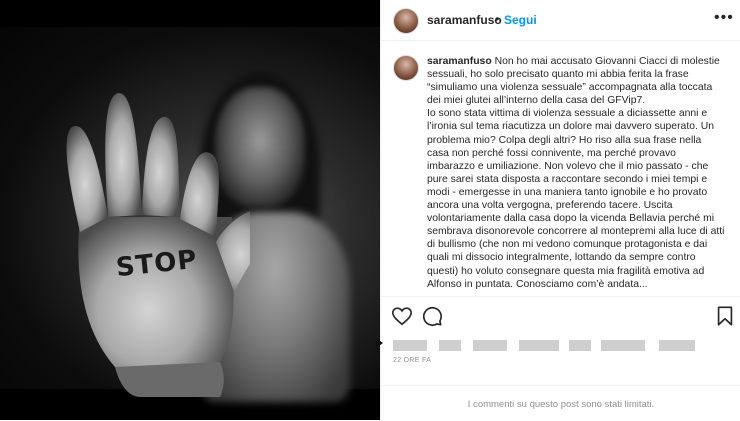 This screenshot has height=421, width=740. What do you see at coordinates (402, 316) in the screenshot?
I see `heart-icon` at bounding box center [402, 316].